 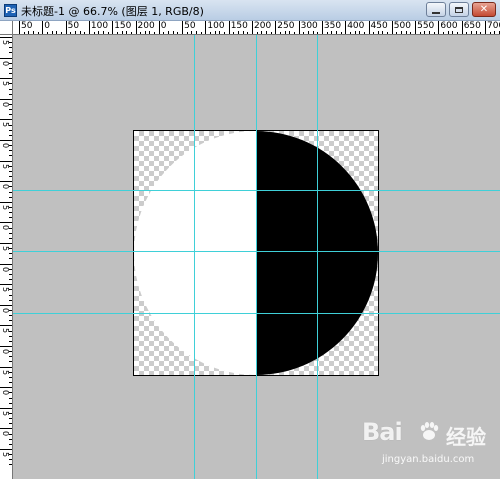 What do you see at coordinates (99, 26) in the screenshot?
I see `ruler-label: 100` at bounding box center [99, 26].